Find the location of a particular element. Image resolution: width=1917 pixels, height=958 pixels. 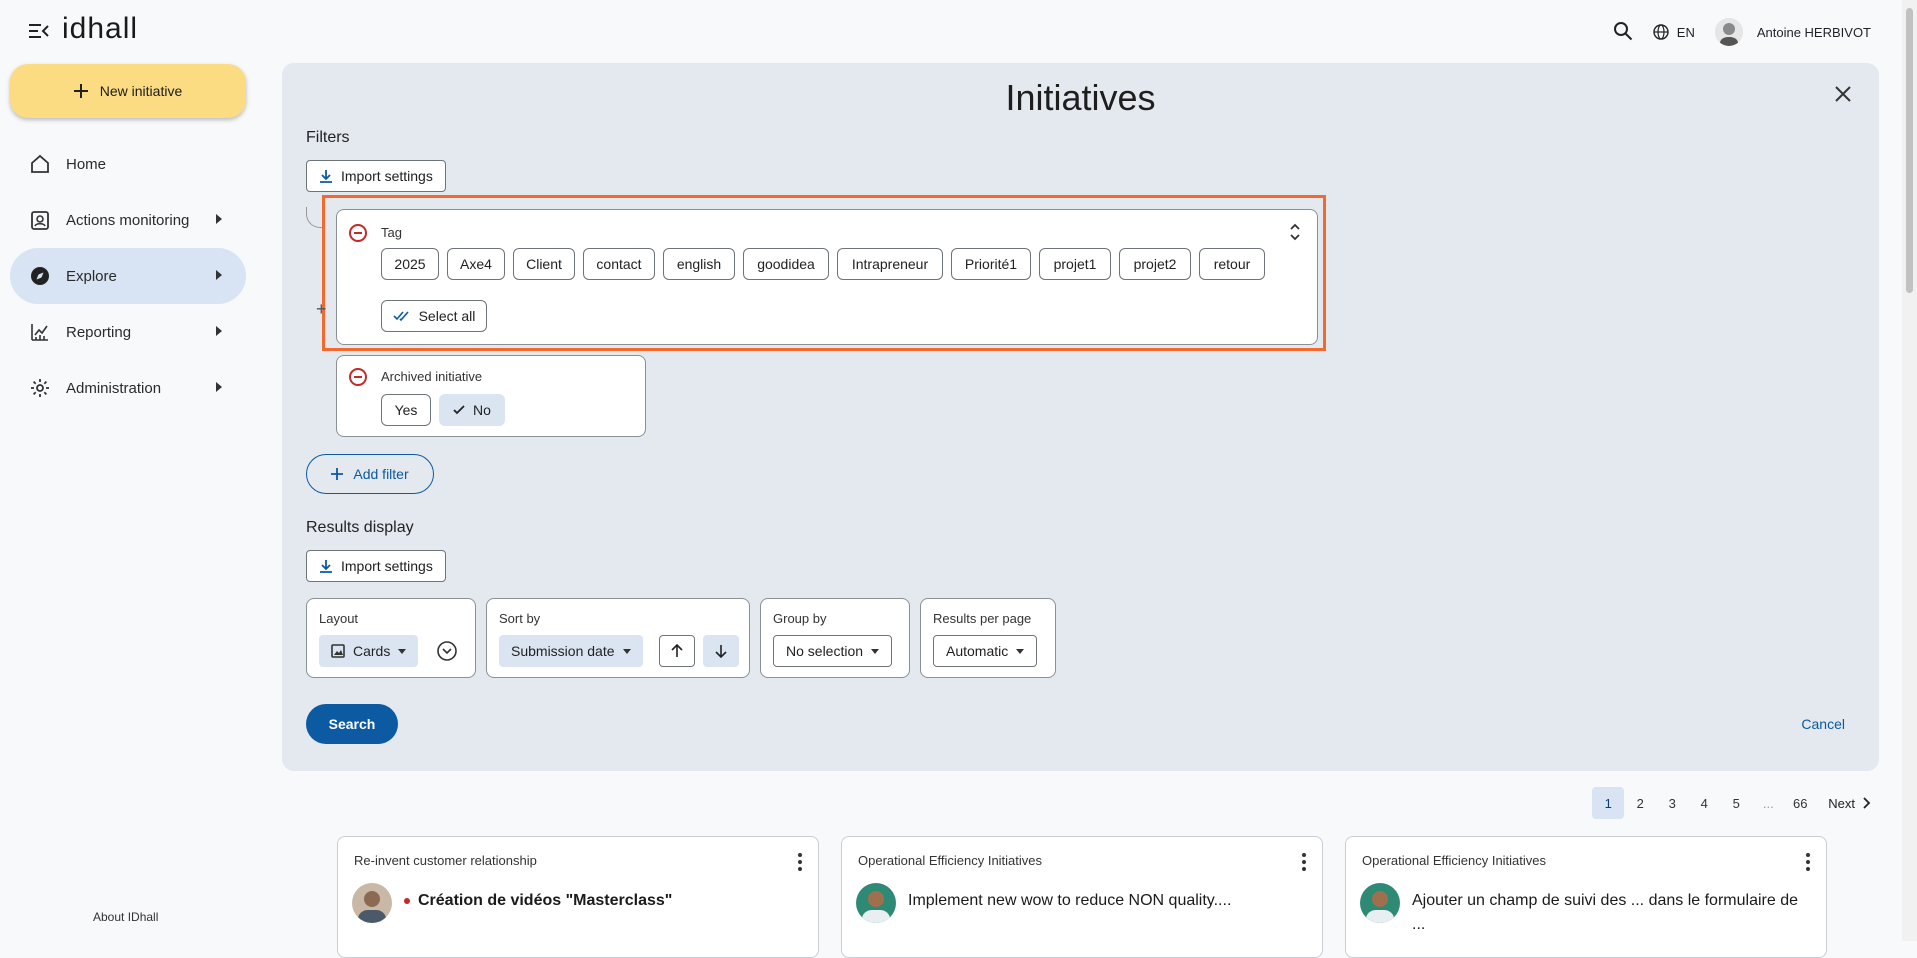

menu-collapse-icon is located at coordinates (39, 31).